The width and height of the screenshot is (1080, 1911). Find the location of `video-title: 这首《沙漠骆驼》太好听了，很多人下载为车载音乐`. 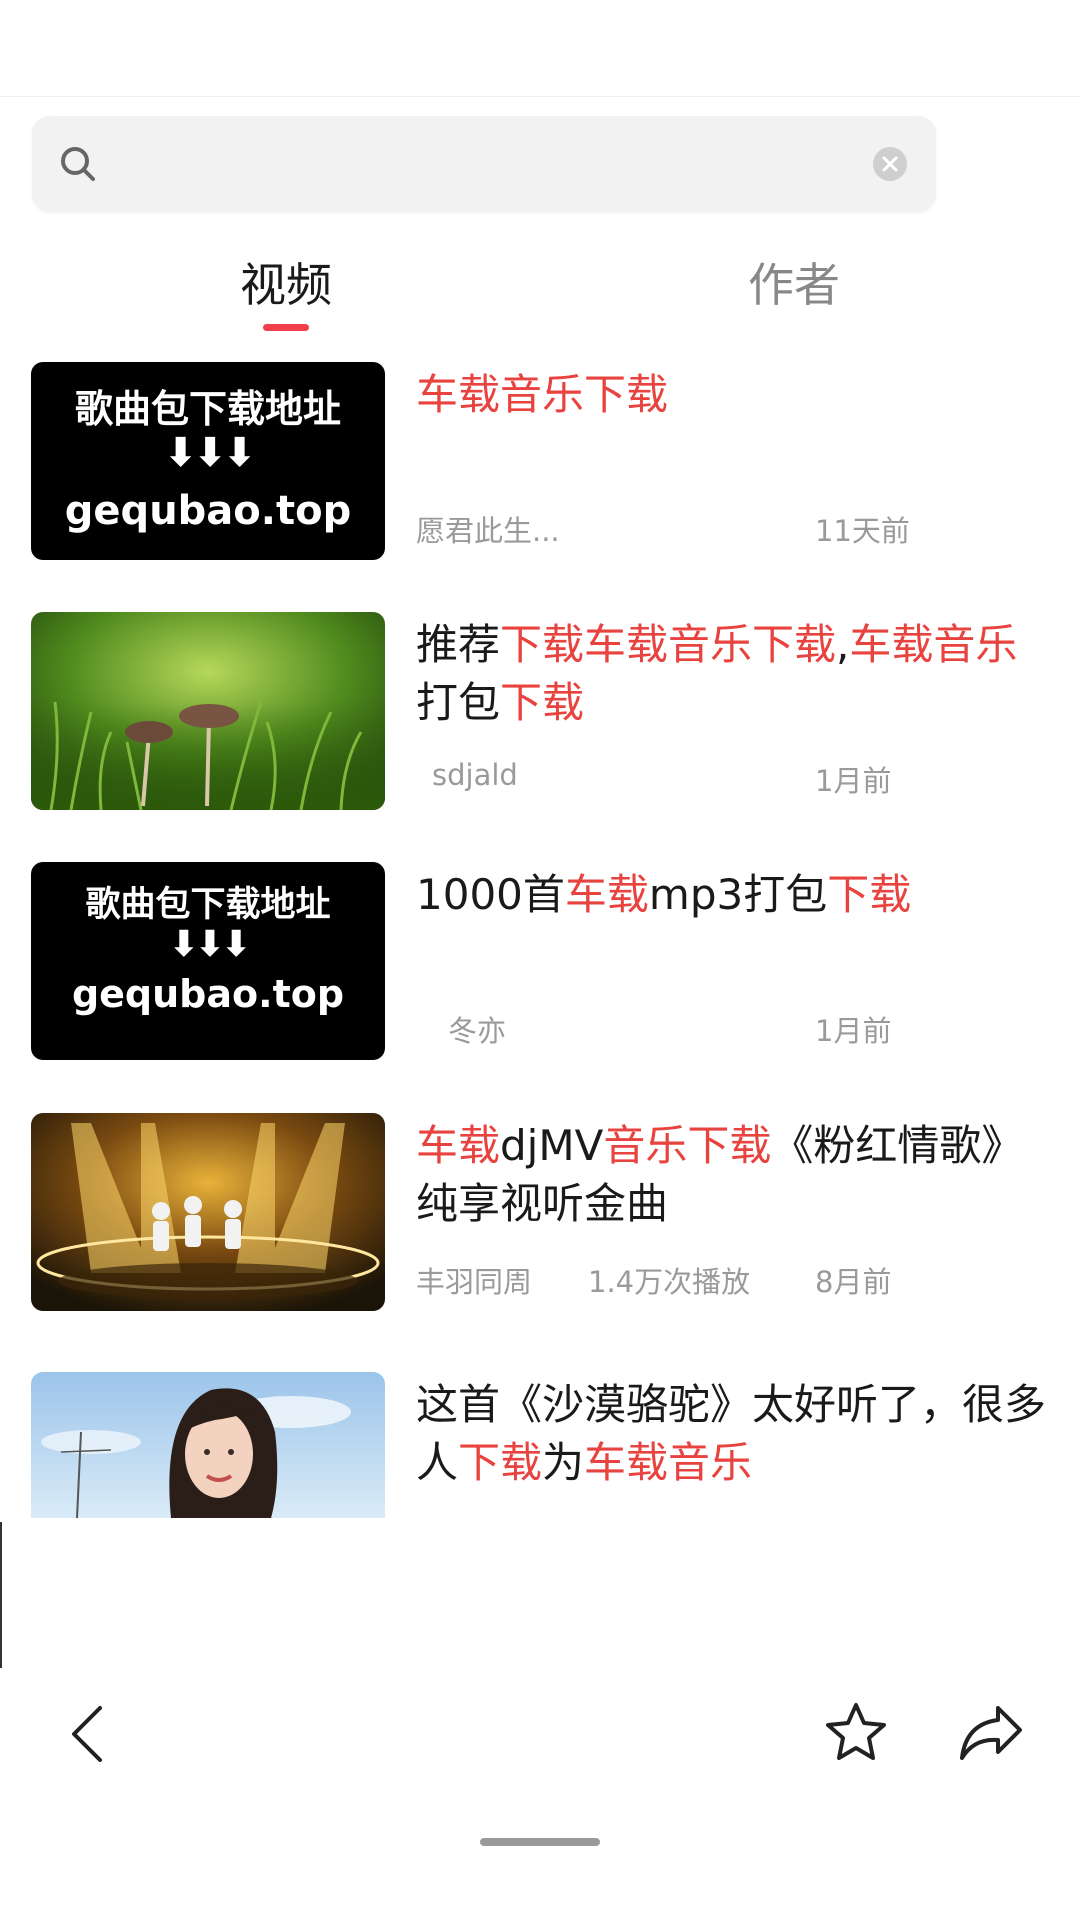

video-title: 这首《沙漠骆驼》太好听了，很多人下载为车载音乐 is located at coordinates (736, 1434).